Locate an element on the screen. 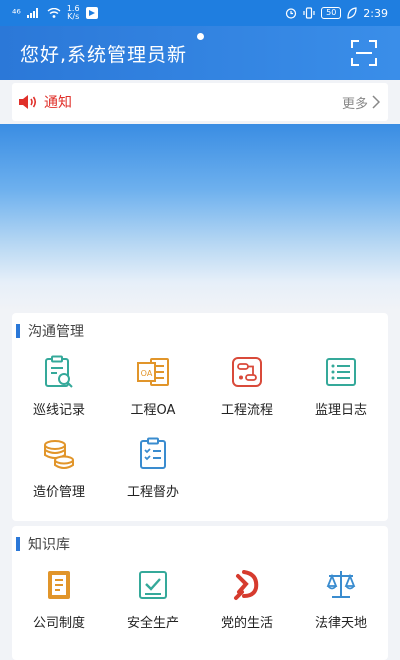 The width and height of the screenshot is (400, 660). tile-party-life: 党的生活 is located at coordinates (247, 603).